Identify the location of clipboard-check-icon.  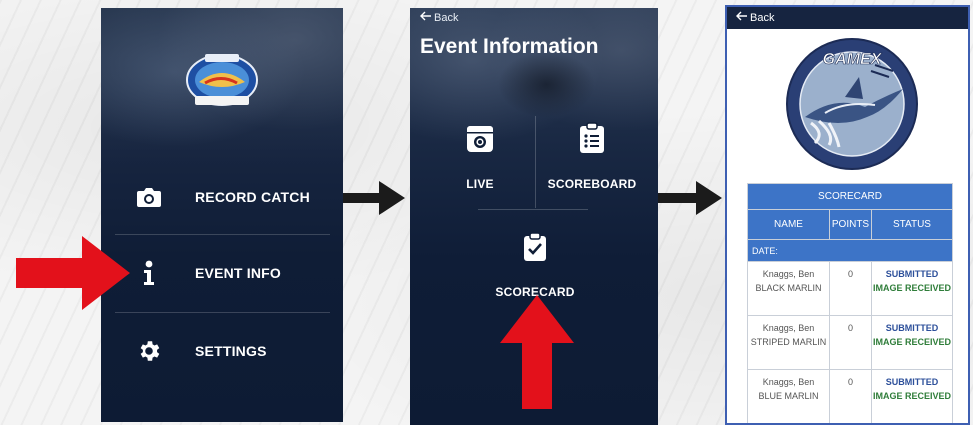
(535, 249).